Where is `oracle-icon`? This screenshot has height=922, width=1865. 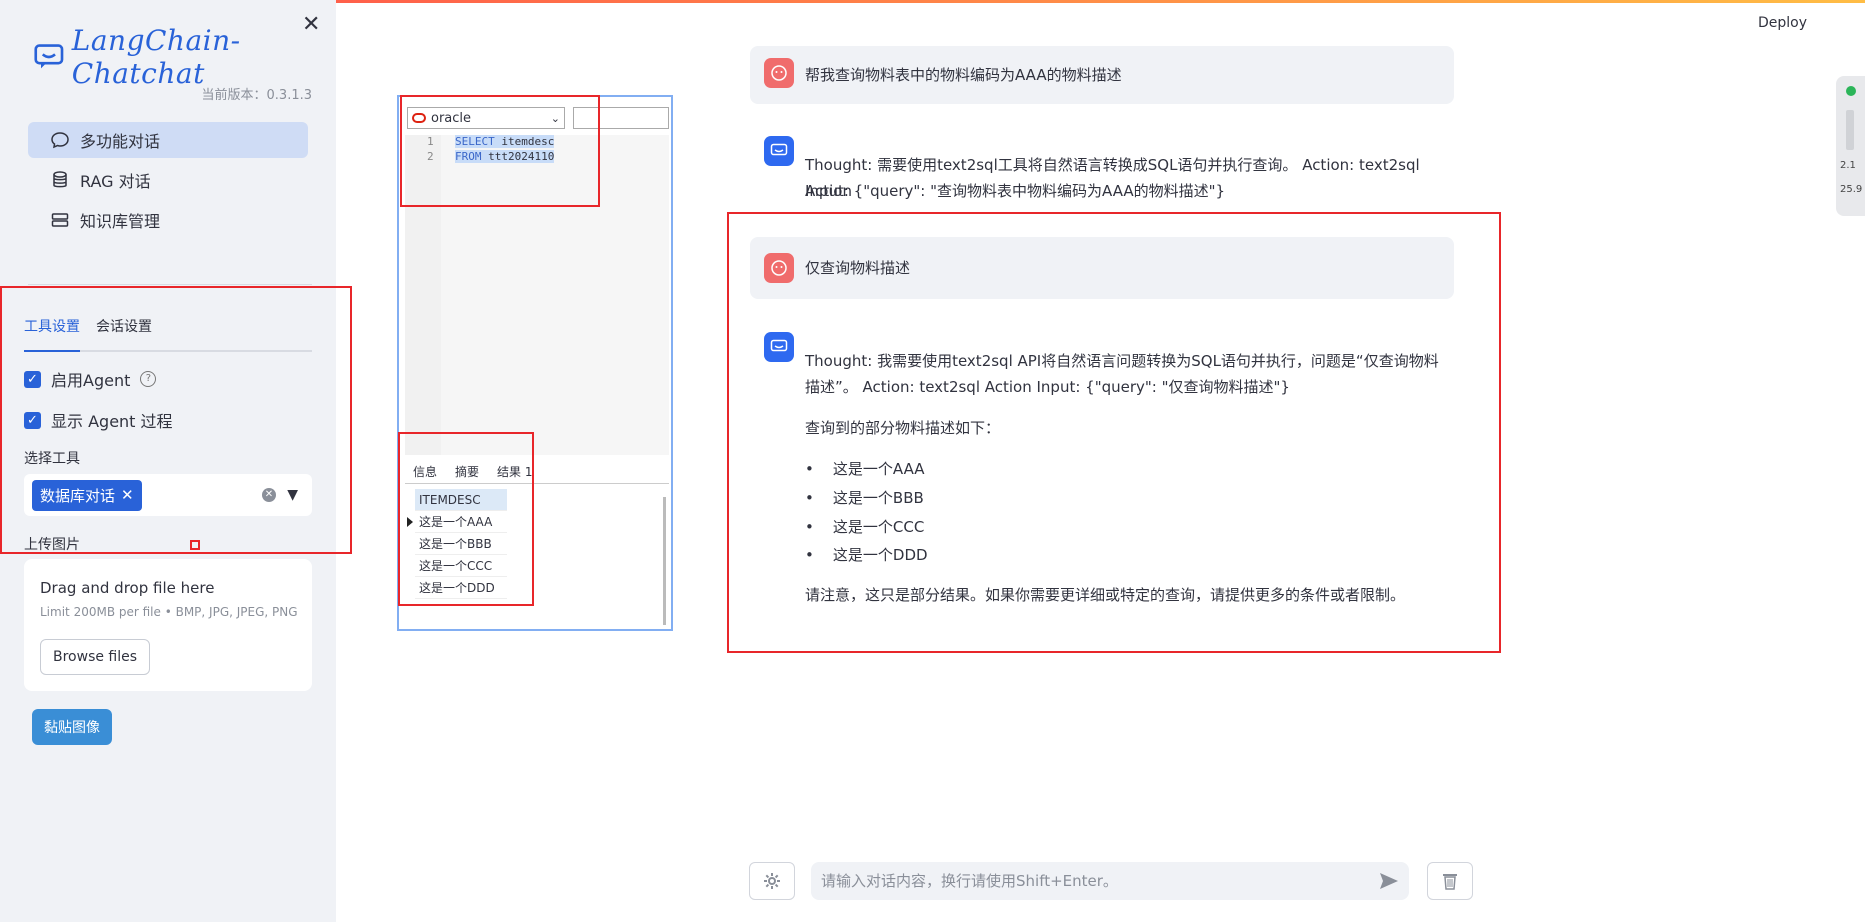
oracle-icon is located at coordinates (419, 118).